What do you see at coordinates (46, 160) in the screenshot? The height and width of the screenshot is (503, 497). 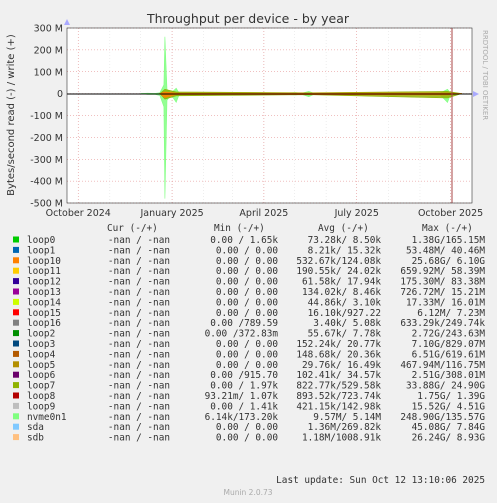 I see `y-tick-label: -300 M` at bounding box center [46, 160].